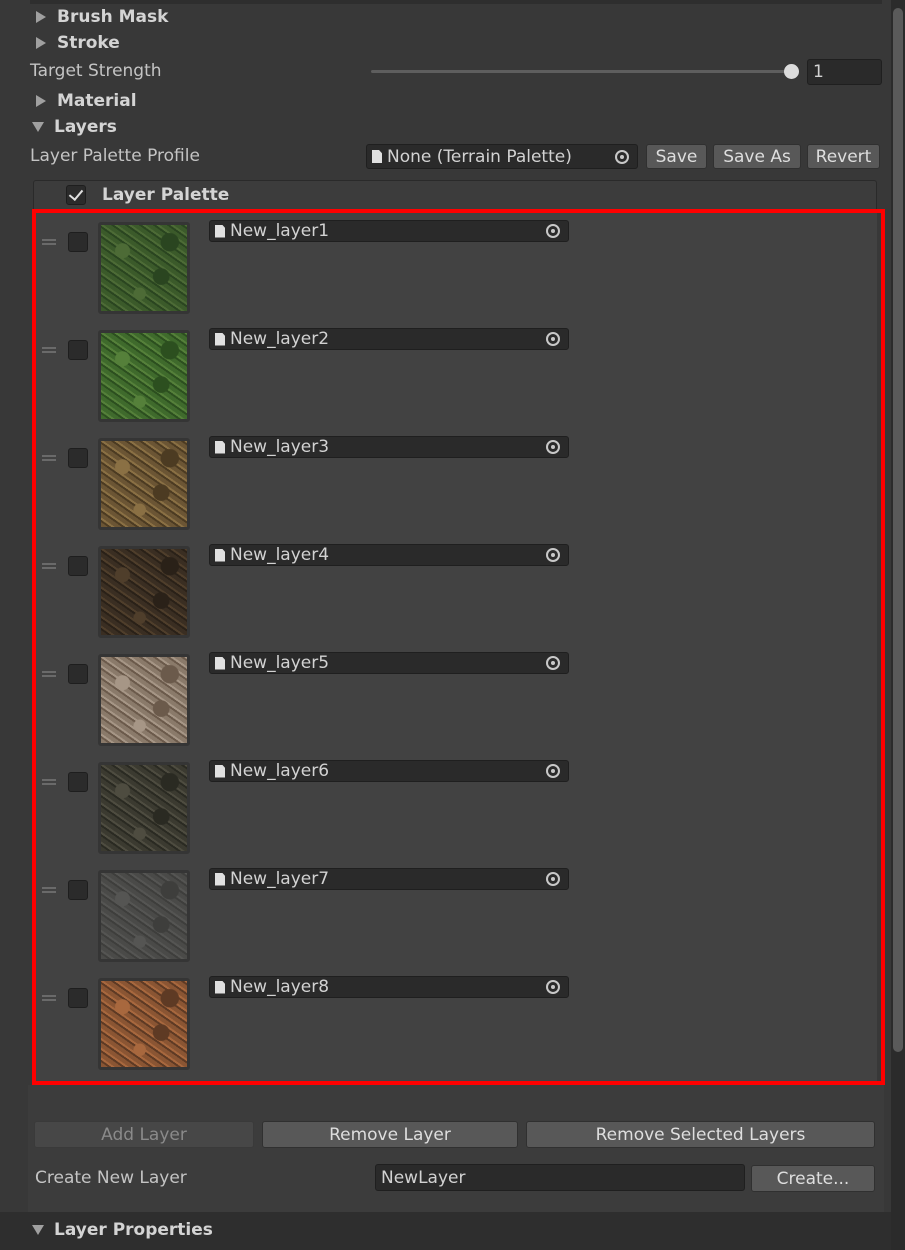 The height and width of the screenshot is (1250, 905). I want to click on foldout-stroke-label: Stroke, so click(88, 43).